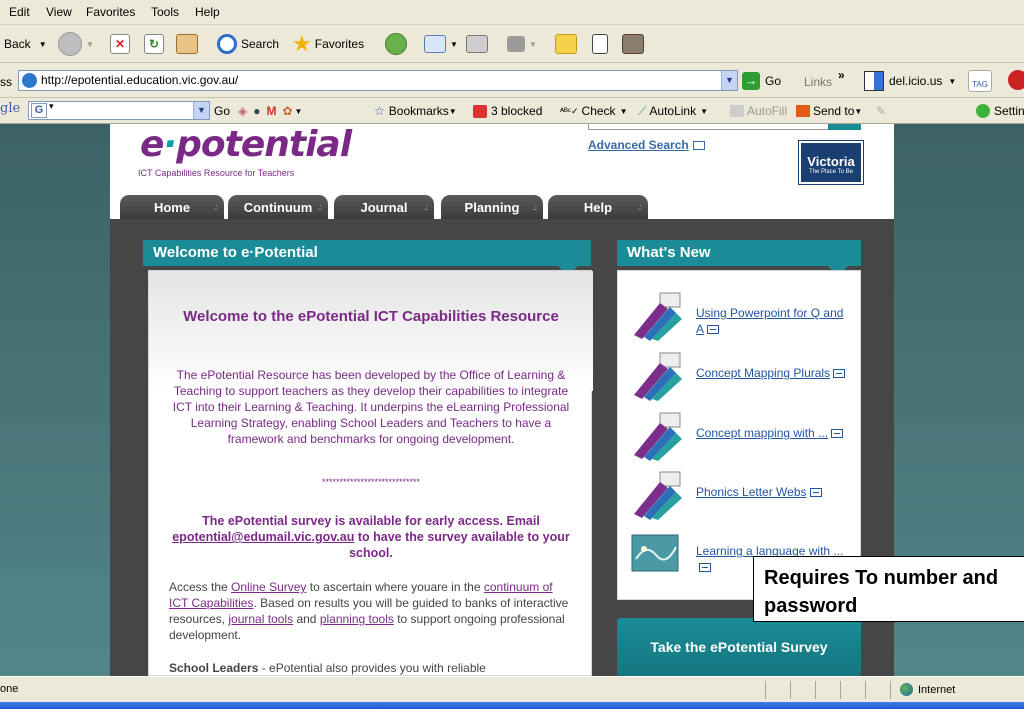 The image size is (1024, 709). What do you see at coordinates (76, 44) in the screenshot?
I see `forward-button: ▼` at bounding box center [76, 44].